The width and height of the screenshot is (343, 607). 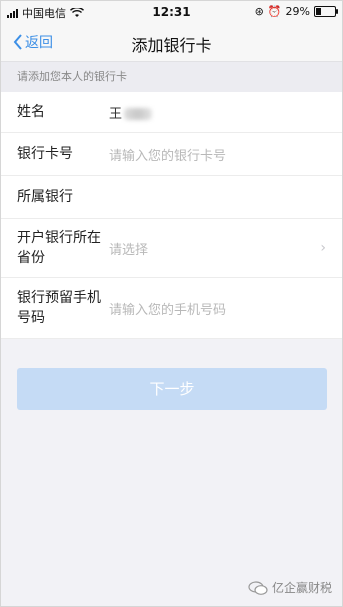 What do you see at coordinates (45, 154) in the screenshot?
I see `card-number-label: 银行卡号` at bounding box center [45, 154].